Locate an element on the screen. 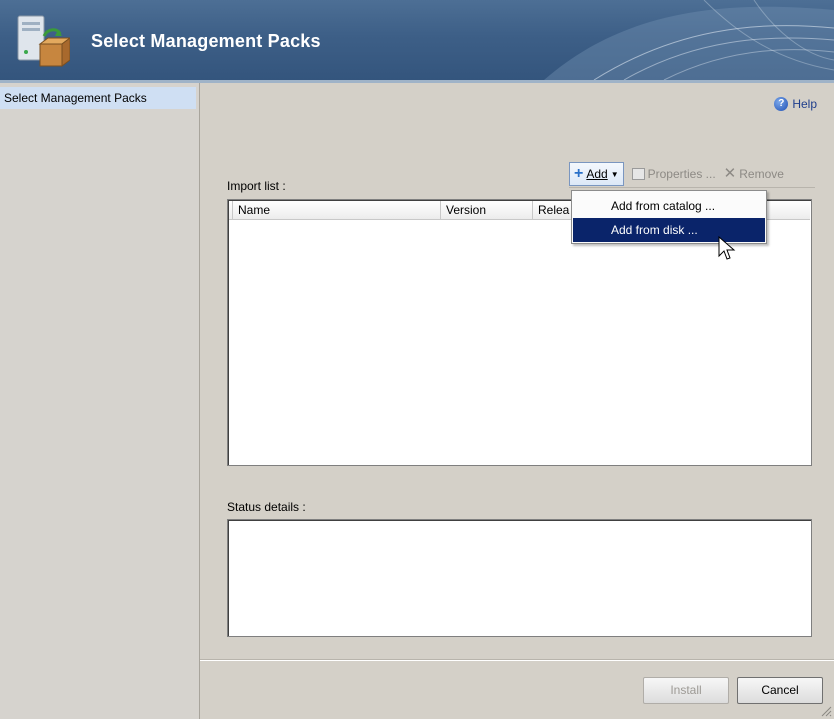  help-link: ? Help is located at coordinates (795, 104).